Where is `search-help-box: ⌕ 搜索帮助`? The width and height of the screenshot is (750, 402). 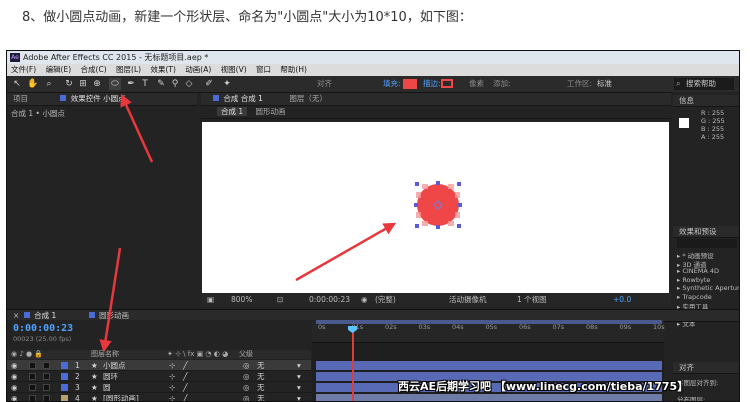 search-help-box: ⌕ 搜索帮助 is located at coordinates (704, 84).